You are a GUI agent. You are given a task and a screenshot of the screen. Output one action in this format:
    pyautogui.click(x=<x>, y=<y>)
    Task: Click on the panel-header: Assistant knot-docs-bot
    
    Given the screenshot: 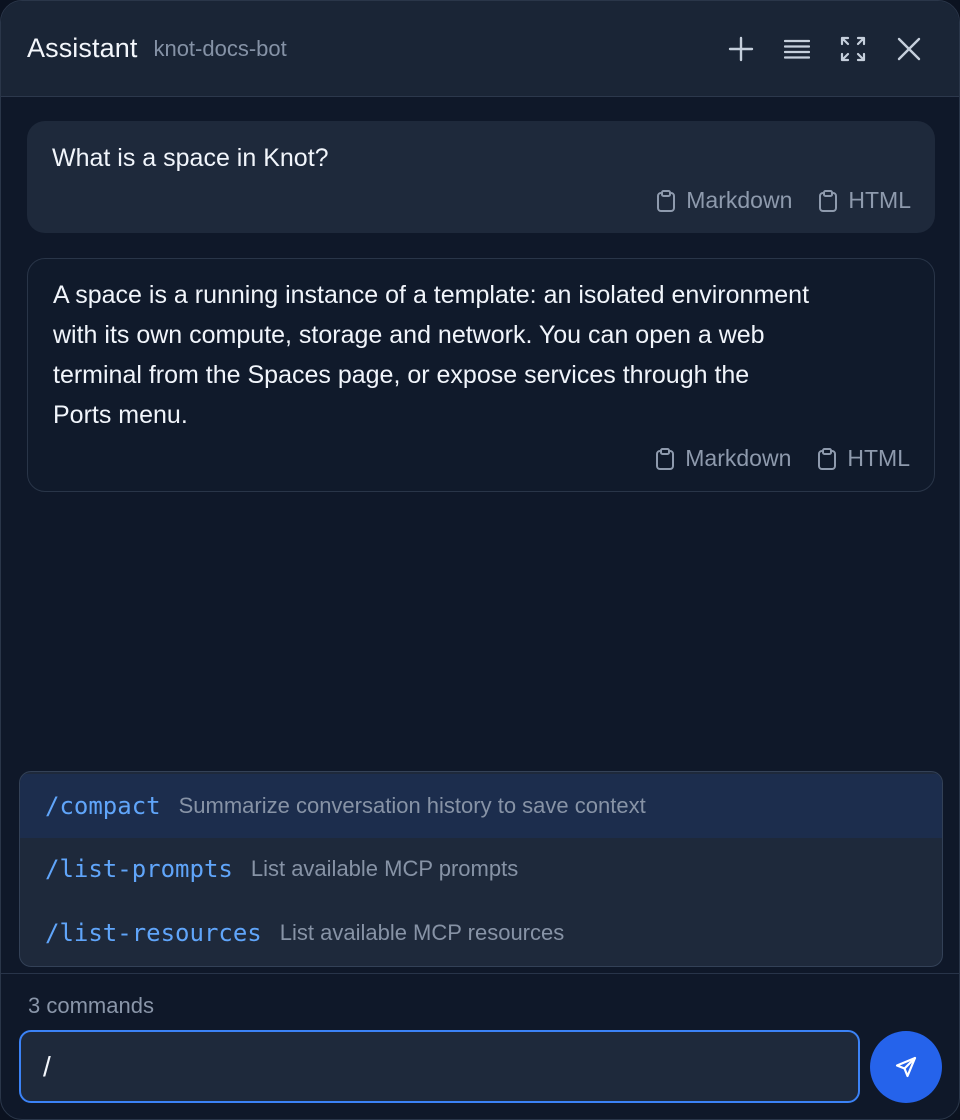 What is the action you would take?
    pyautogui.click(x=480, y=49)
    